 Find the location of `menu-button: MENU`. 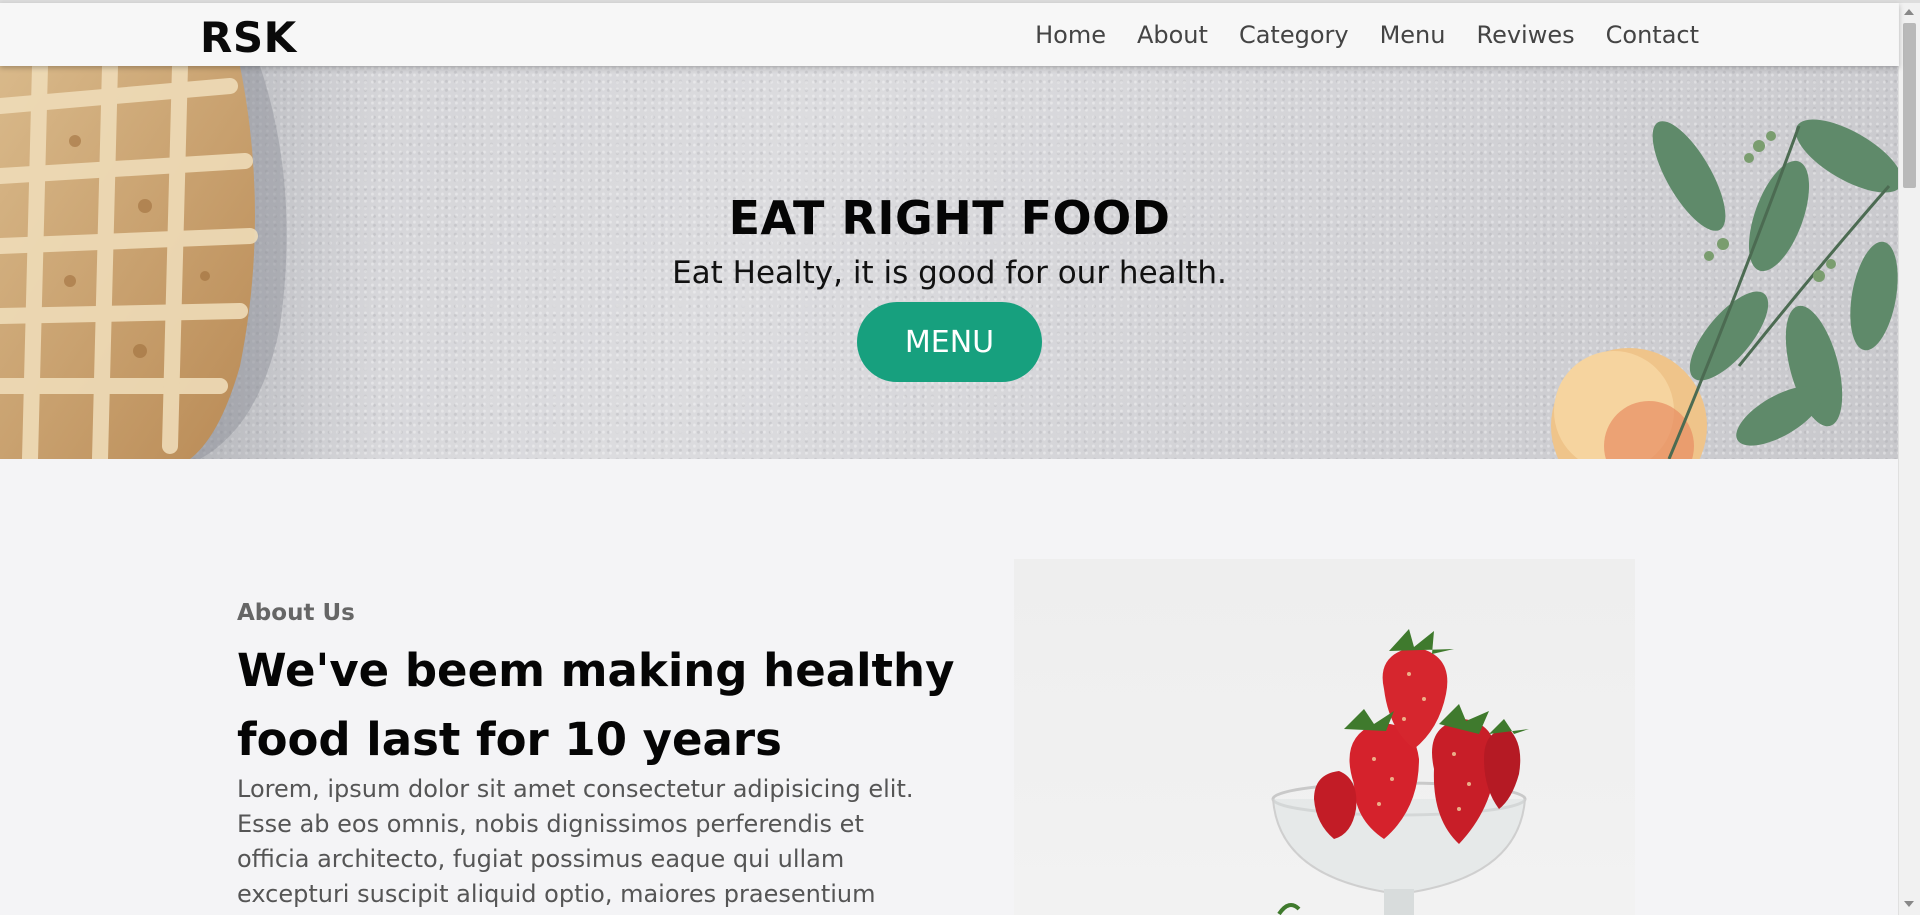

menu-button: MENU is located at coordinates (949, 342).